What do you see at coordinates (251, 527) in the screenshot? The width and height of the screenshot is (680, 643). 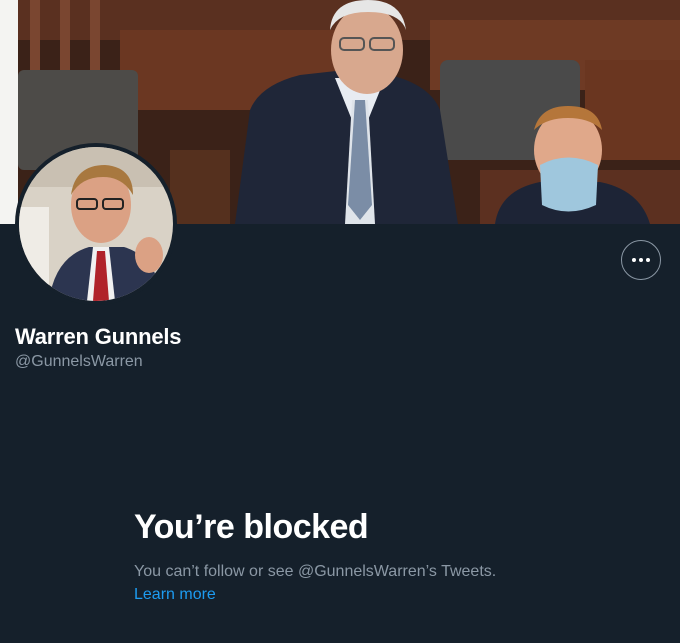 I see `blocked-title: You’re blocked` at bounding box center [251, 527].